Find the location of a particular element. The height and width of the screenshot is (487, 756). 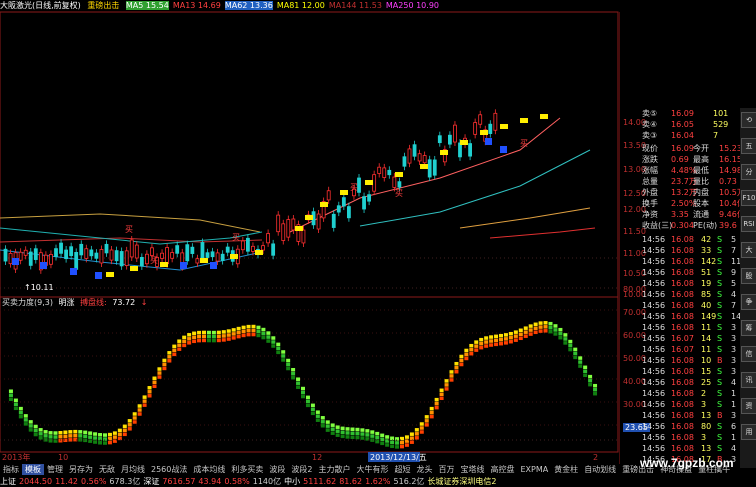

side-tool-icon: 分 is located at coordinates (748, 172).